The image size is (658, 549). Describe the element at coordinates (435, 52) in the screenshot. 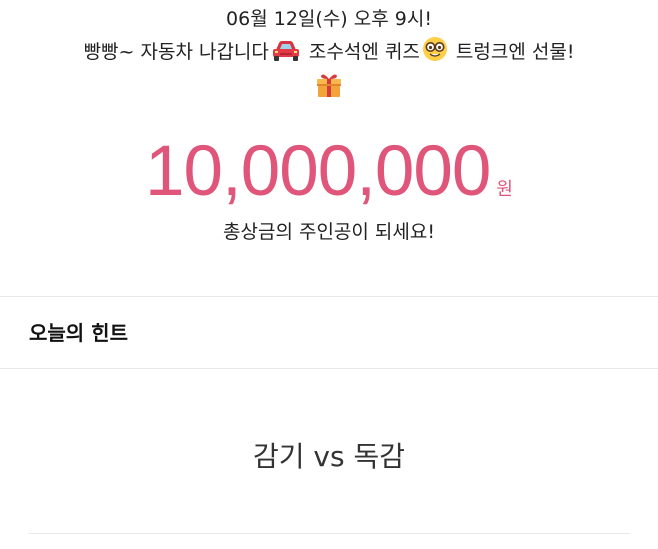

I see `nerd-face-emoji-icon` at that location.